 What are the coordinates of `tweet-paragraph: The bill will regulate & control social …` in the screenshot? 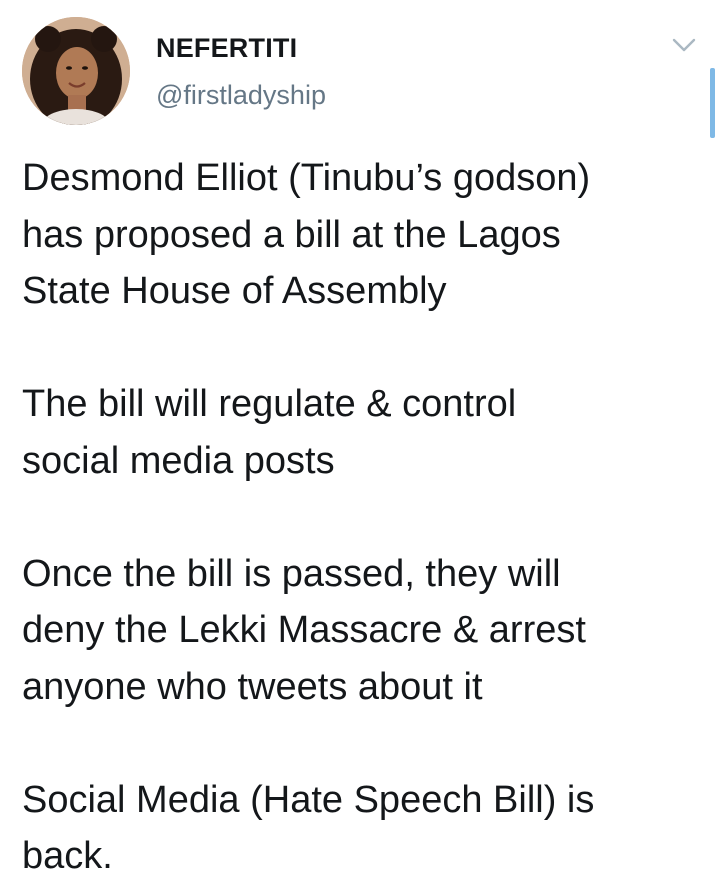 It's located at (269, 432).